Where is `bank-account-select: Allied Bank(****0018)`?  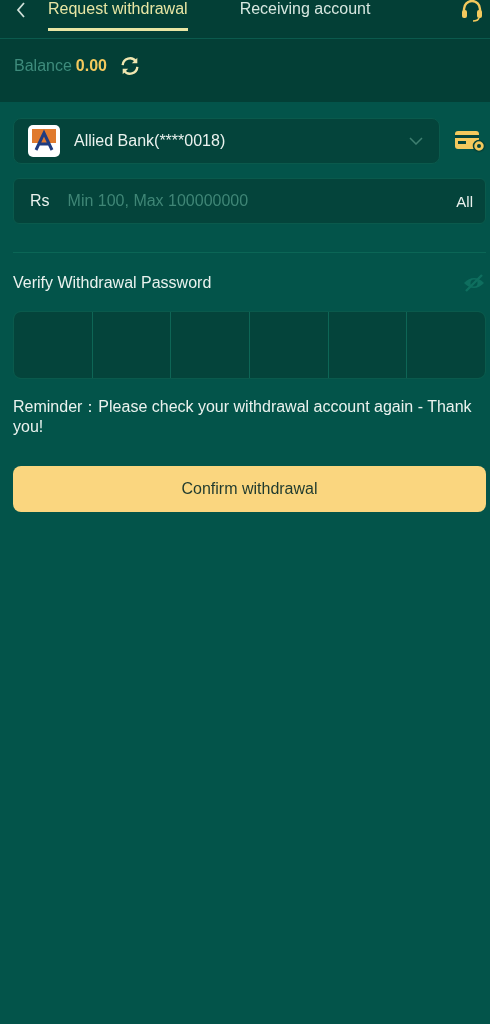
bank-account-select: Allied Bank(****0018) is located at coordinates (226, 141).